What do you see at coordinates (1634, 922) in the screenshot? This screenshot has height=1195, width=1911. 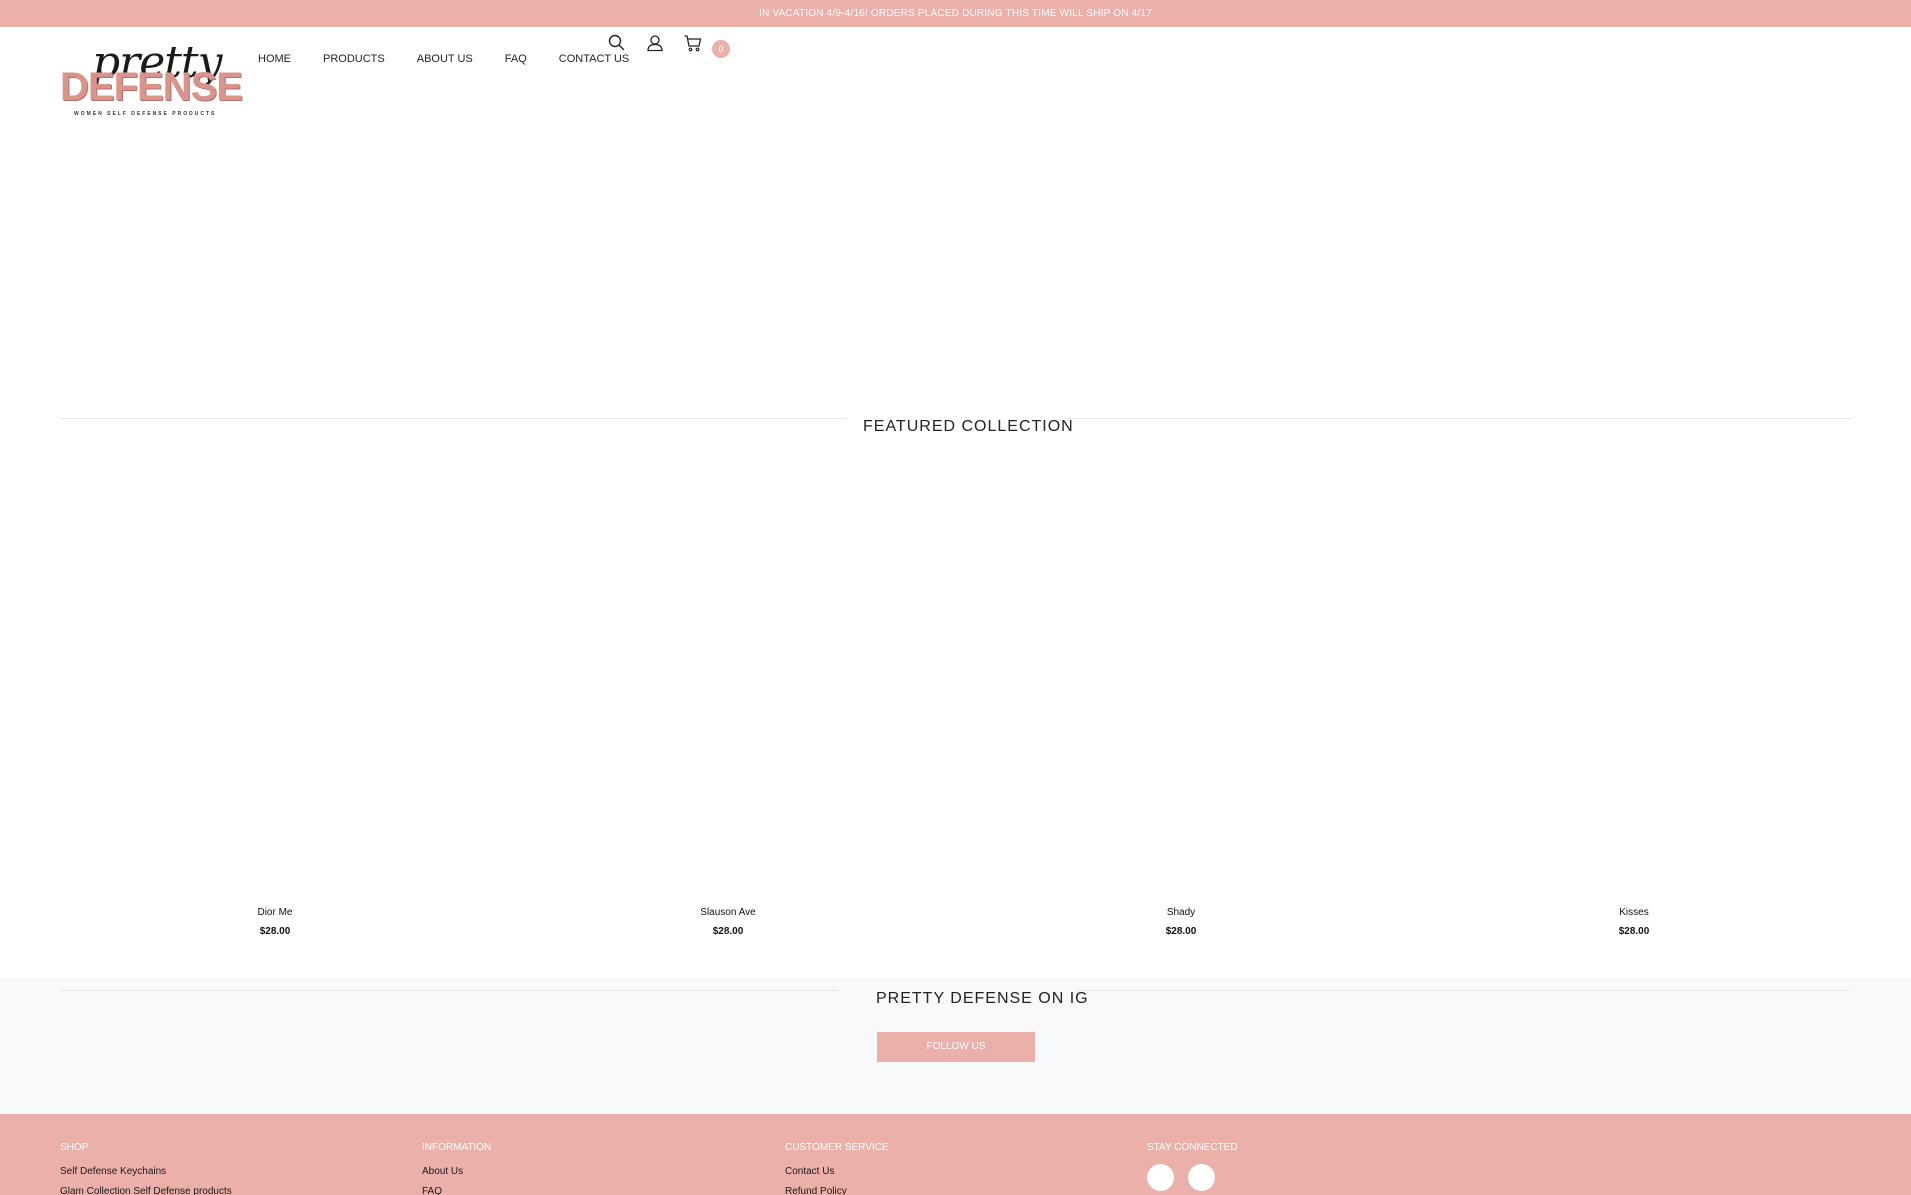 I see `product-card: Kisses $28.00` at bounding box center [1634, 922].